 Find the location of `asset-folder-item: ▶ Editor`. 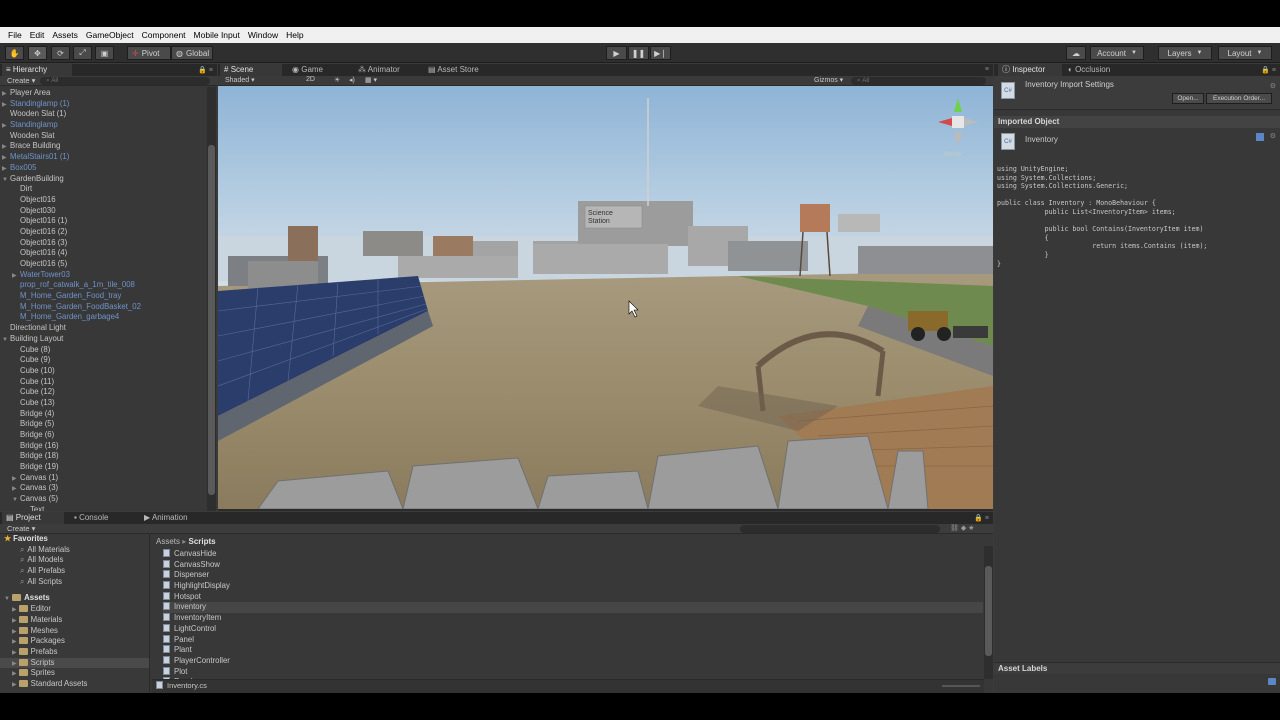

asset-folder-item: ▶ Editor is located at coordinates (74, 609).